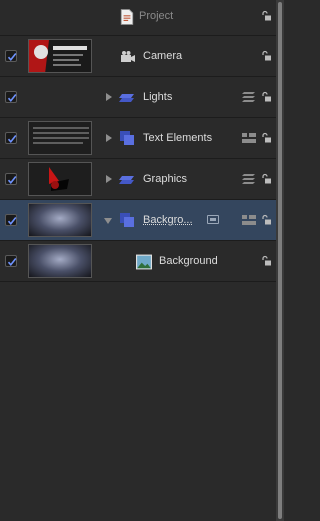 The width and height of the screenshot is (320, 521). I want to click on layer-row-project: Project, so click(138, 18).